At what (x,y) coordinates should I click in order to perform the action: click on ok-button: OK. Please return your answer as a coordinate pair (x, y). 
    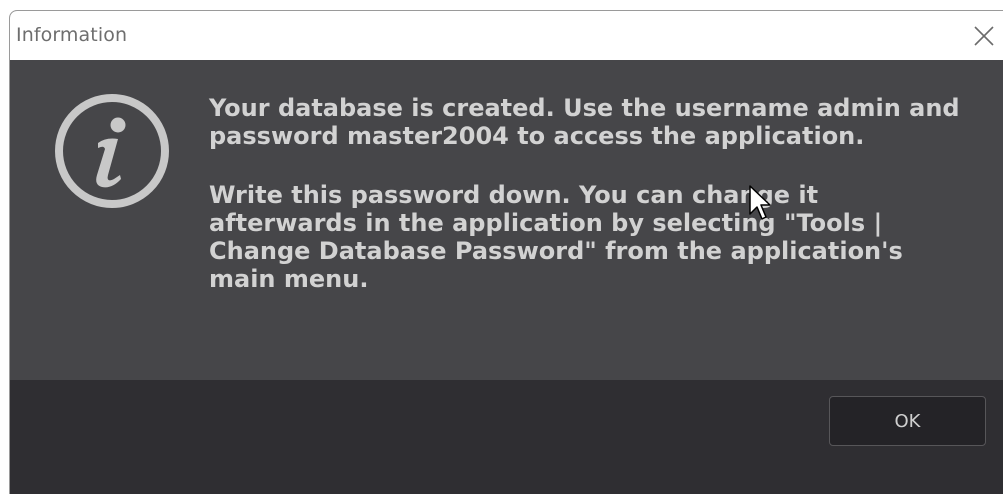
    Looking at the image, I should click on (907, 421).